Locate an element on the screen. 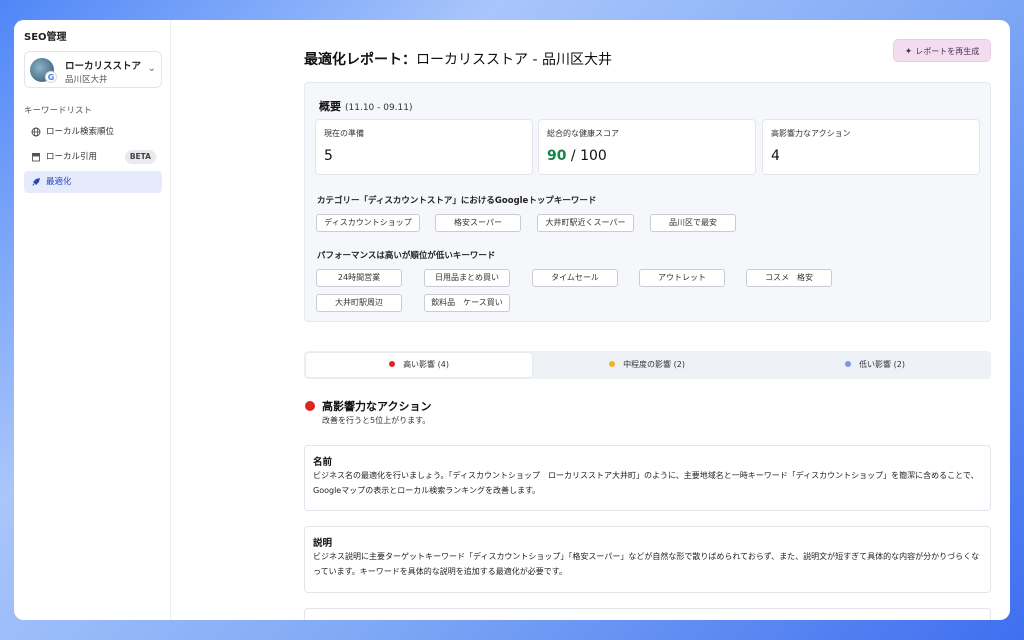 This screenshot has width=1024, height=640. sidebar-item-label: ローカル引用 is located at coordinates (72, 157).